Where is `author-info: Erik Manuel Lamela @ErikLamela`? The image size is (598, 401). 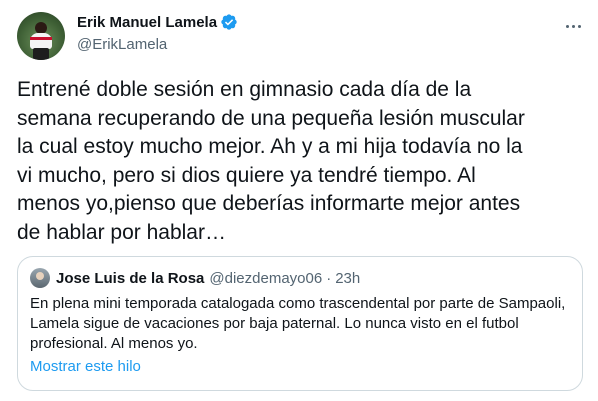 author-info: Erik Manuel Lamela @ErikLamela is located at coordinates (157, 32).